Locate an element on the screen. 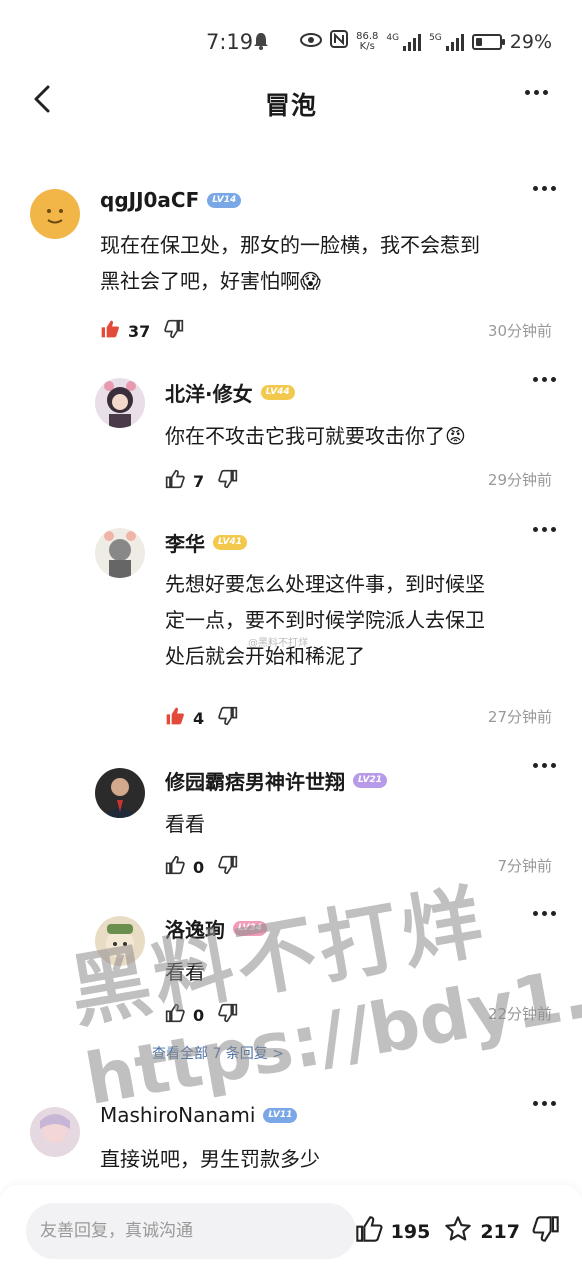  comment-text: 现在在保卫处，那女的一脸横，我不会惹到 黑社会了吧，好害怕啊😱 is located at coordinates (330, 263).